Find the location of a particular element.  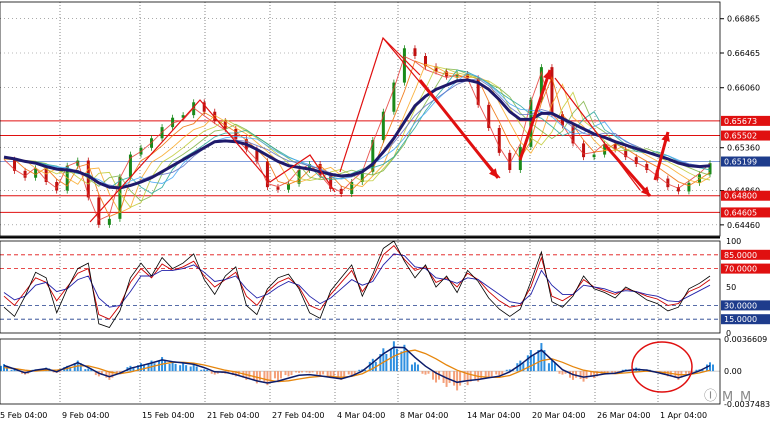

current-price-label: 0.65199 is located at coordinates (740, 162).